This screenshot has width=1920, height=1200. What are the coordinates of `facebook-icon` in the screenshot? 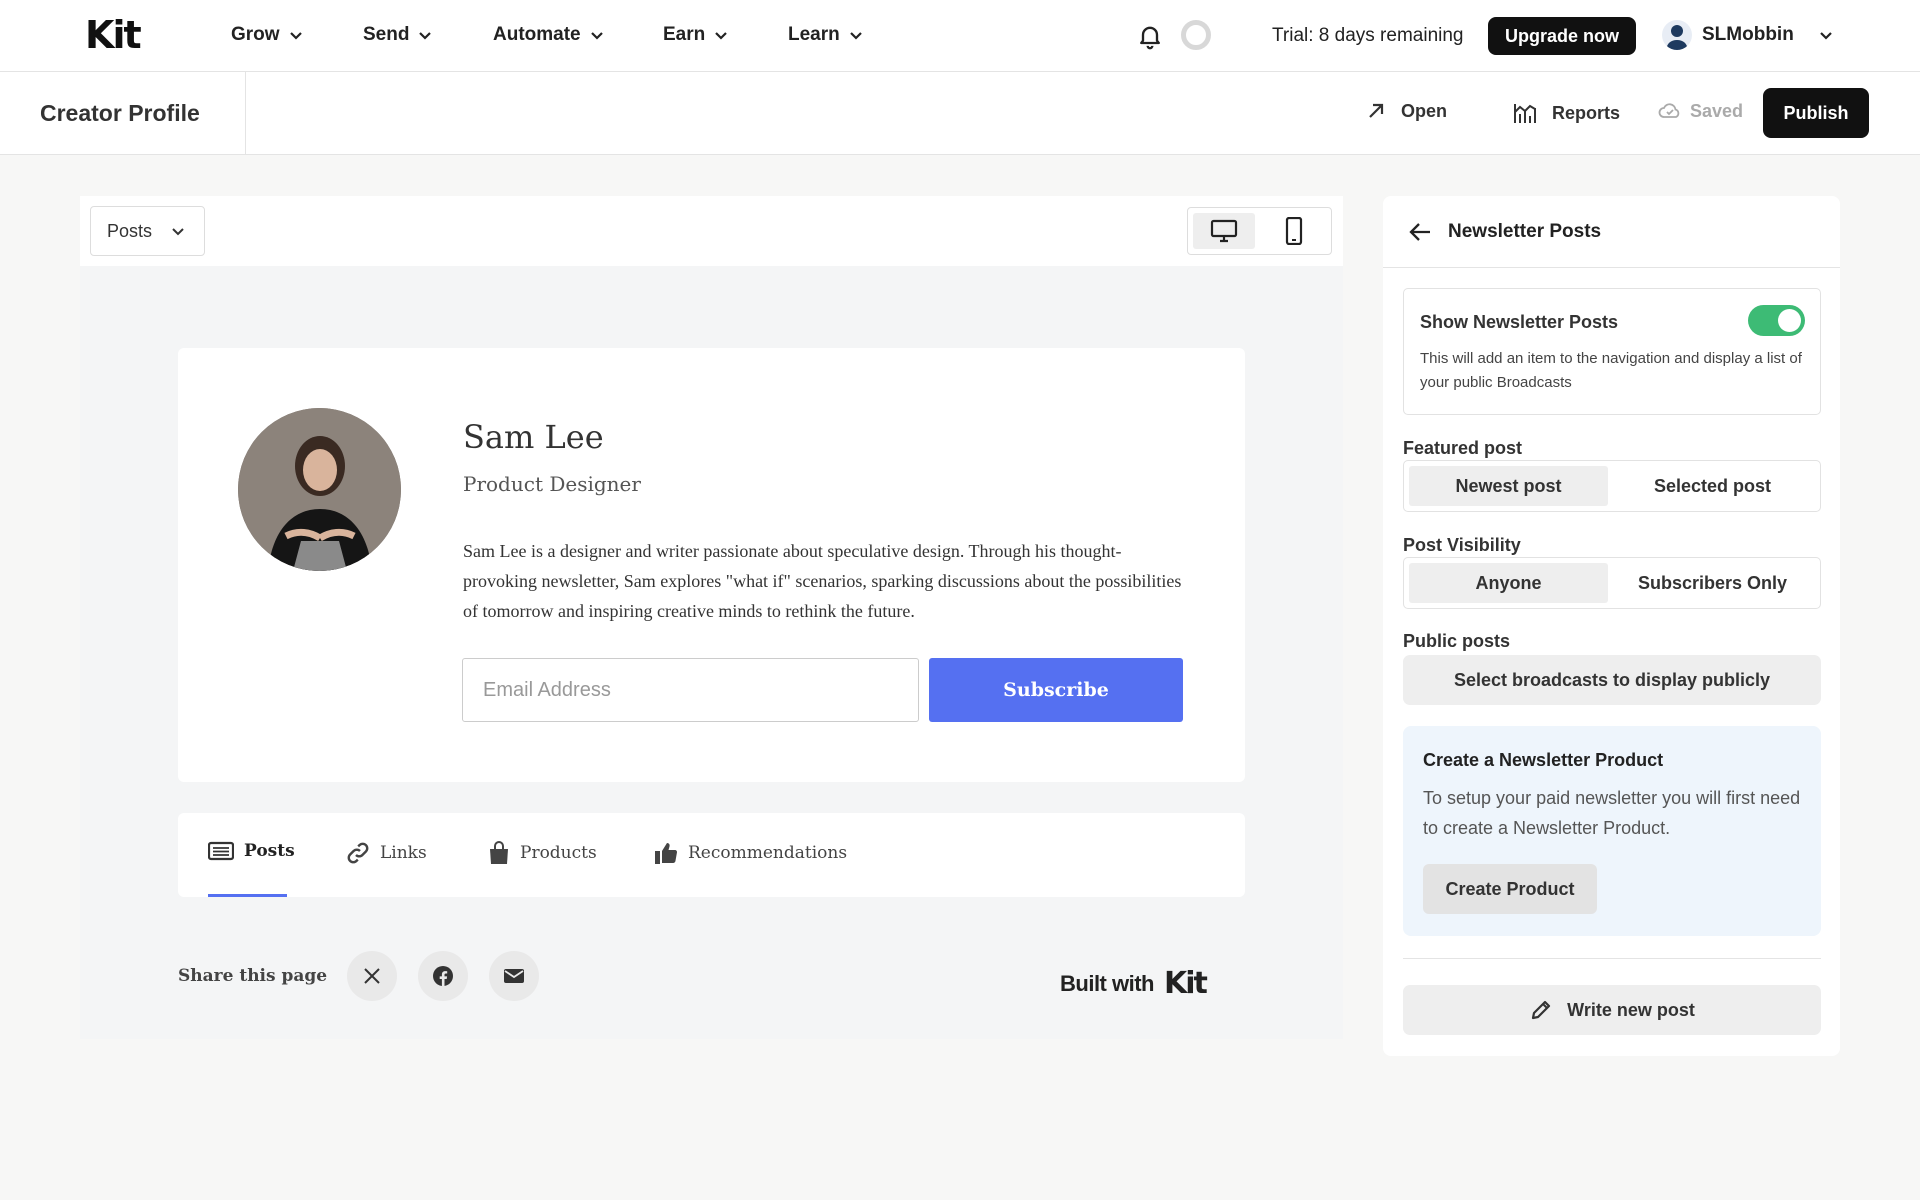 It's located at (443, 976).